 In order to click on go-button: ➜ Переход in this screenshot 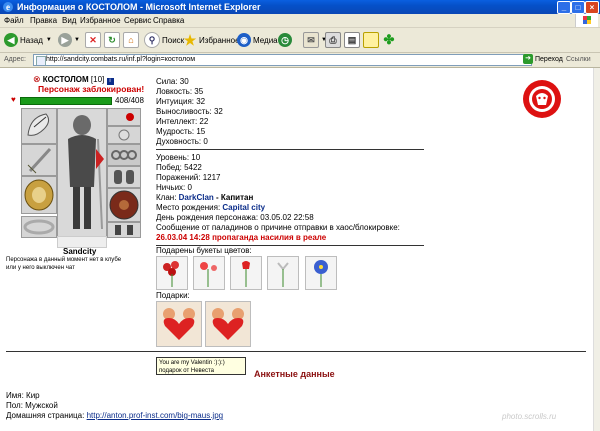, I will do `click(543, 59)`.